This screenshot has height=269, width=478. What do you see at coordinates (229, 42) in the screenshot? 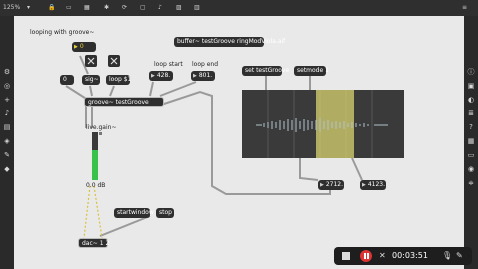
I see `buffer-object: buffer~ testGroove ringModViola.aif` at bounding box center [229, 42].